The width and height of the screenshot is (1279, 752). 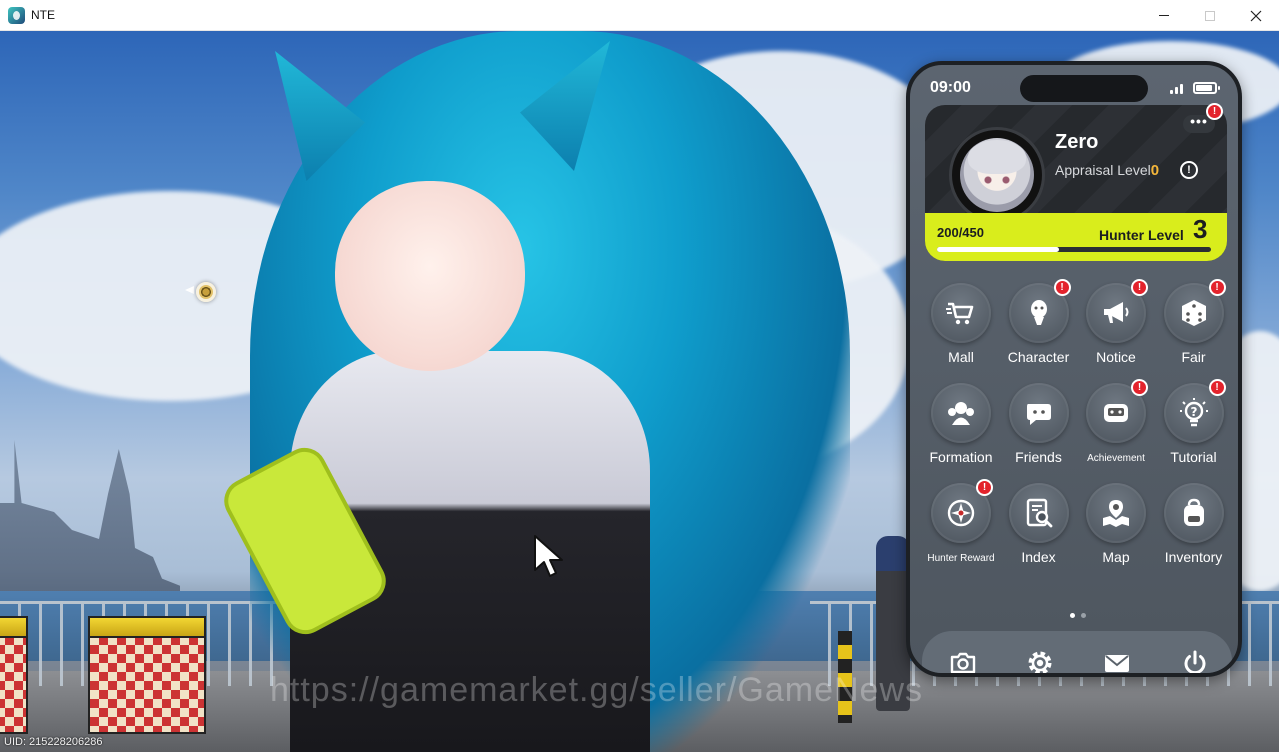 What do you see at coordinates (1077, 142) in the screenshot?
I see `player-name: Zero` at bounding box center [1077, 142].